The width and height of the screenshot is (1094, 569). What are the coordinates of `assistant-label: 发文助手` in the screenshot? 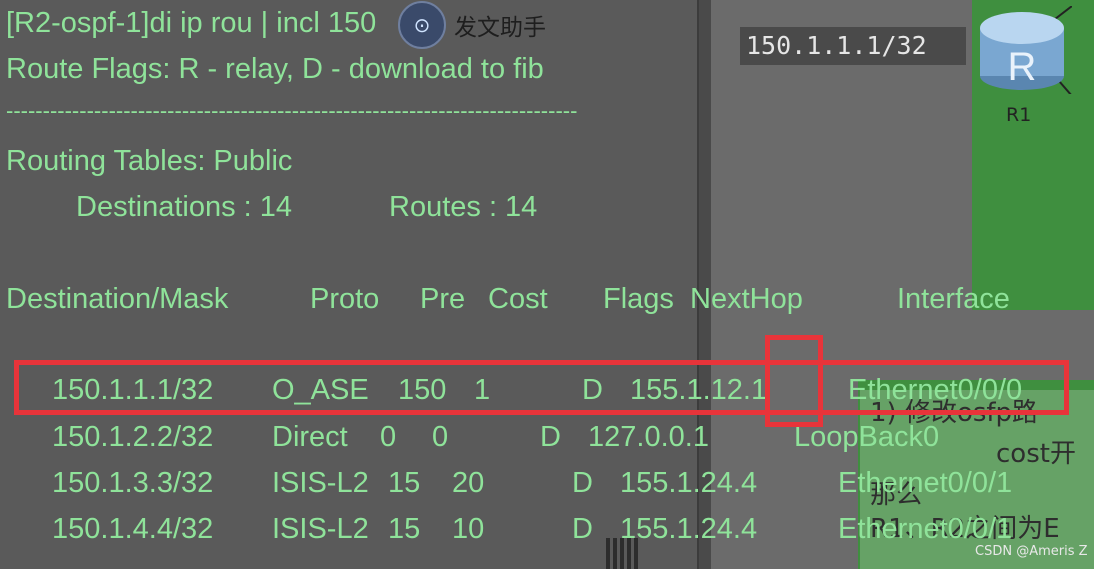 It's located at (500, 28).